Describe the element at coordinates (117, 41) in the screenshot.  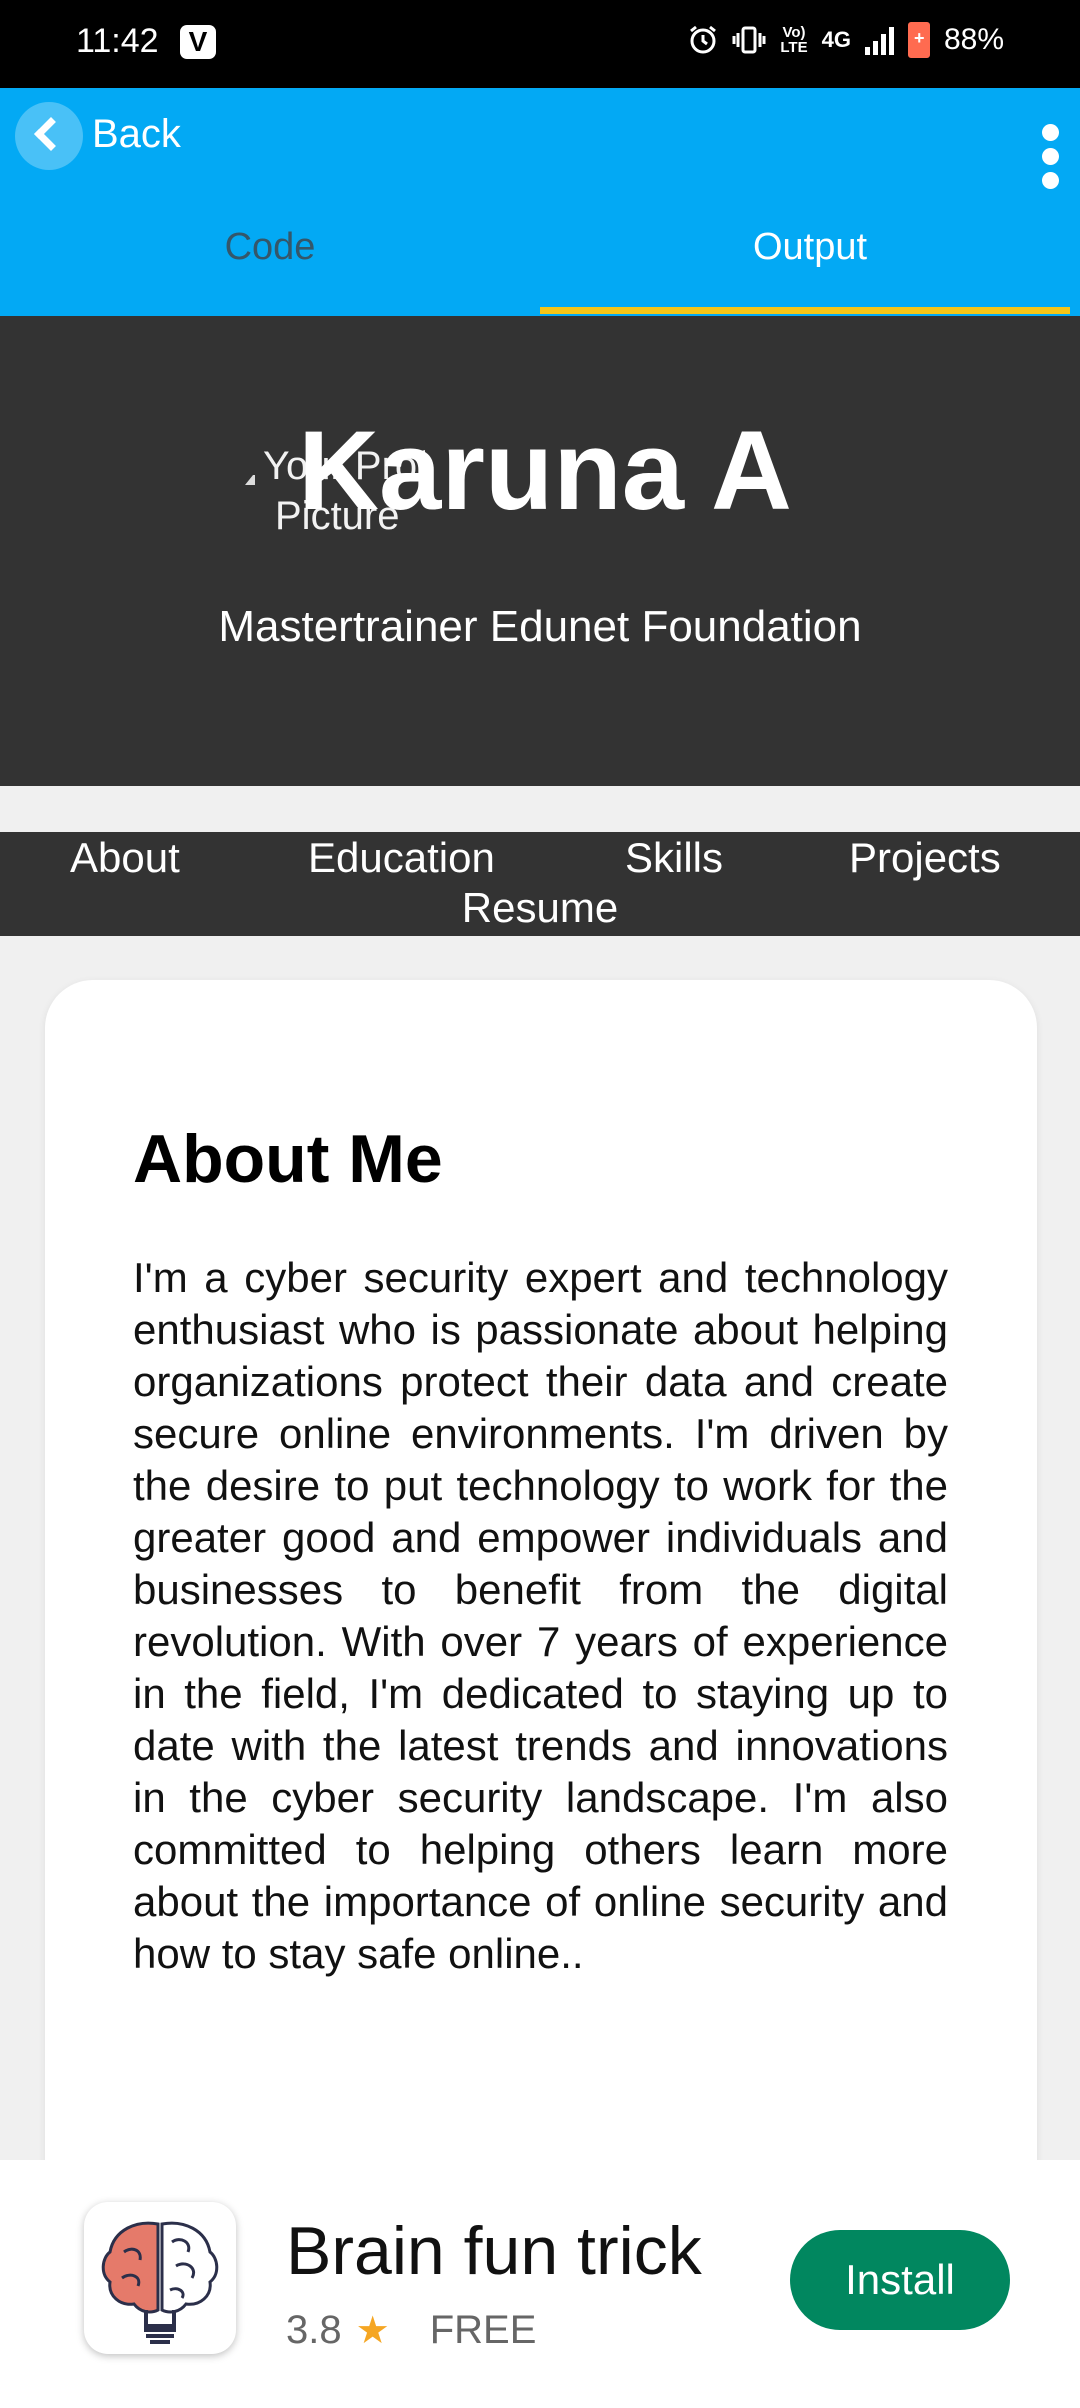
I see `status-time: 11:42` at that location.